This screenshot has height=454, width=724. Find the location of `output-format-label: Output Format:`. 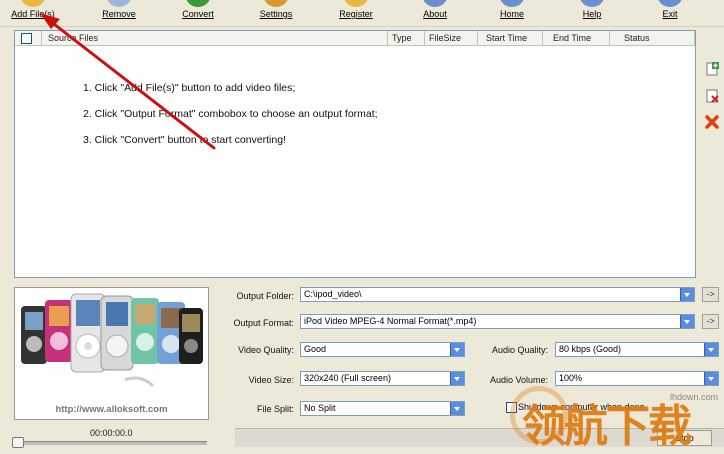

output-format-label: Output Format: is located at coordinates (263, 323).